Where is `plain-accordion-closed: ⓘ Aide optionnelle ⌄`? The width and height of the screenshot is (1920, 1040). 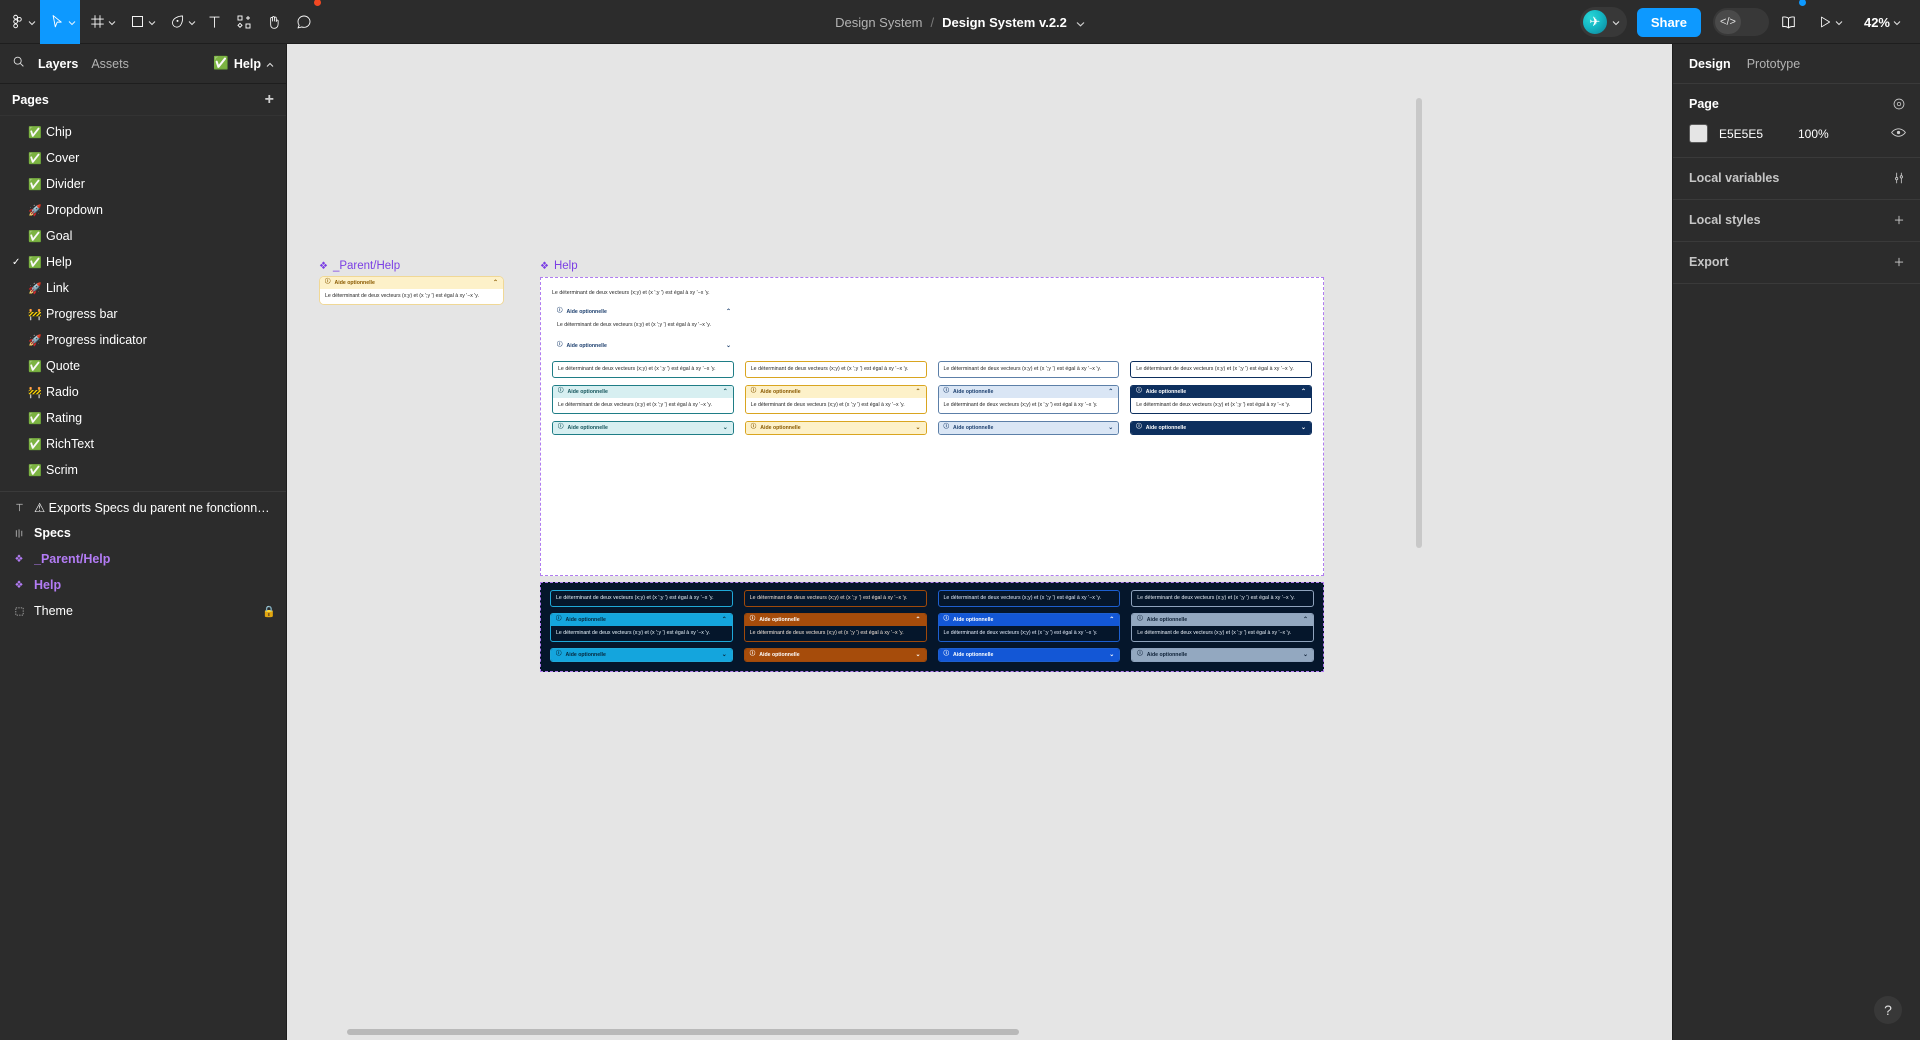 plain-accordion-closed: ⓘ Aide optionnelle ⌄ is located at coordinates (644, 346).